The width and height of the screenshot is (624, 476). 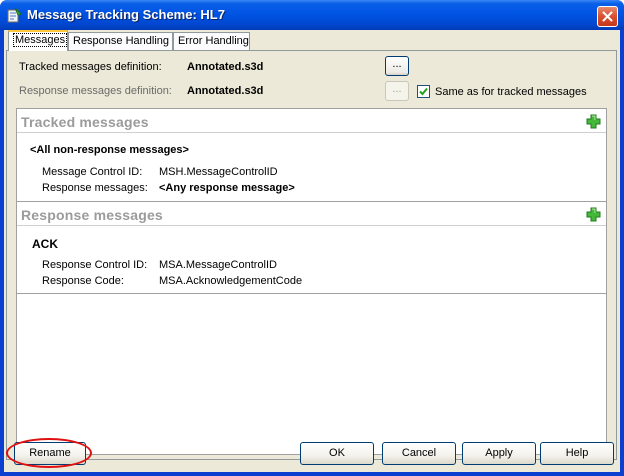 I want to click on close-icon, so click(x=607, y=16).